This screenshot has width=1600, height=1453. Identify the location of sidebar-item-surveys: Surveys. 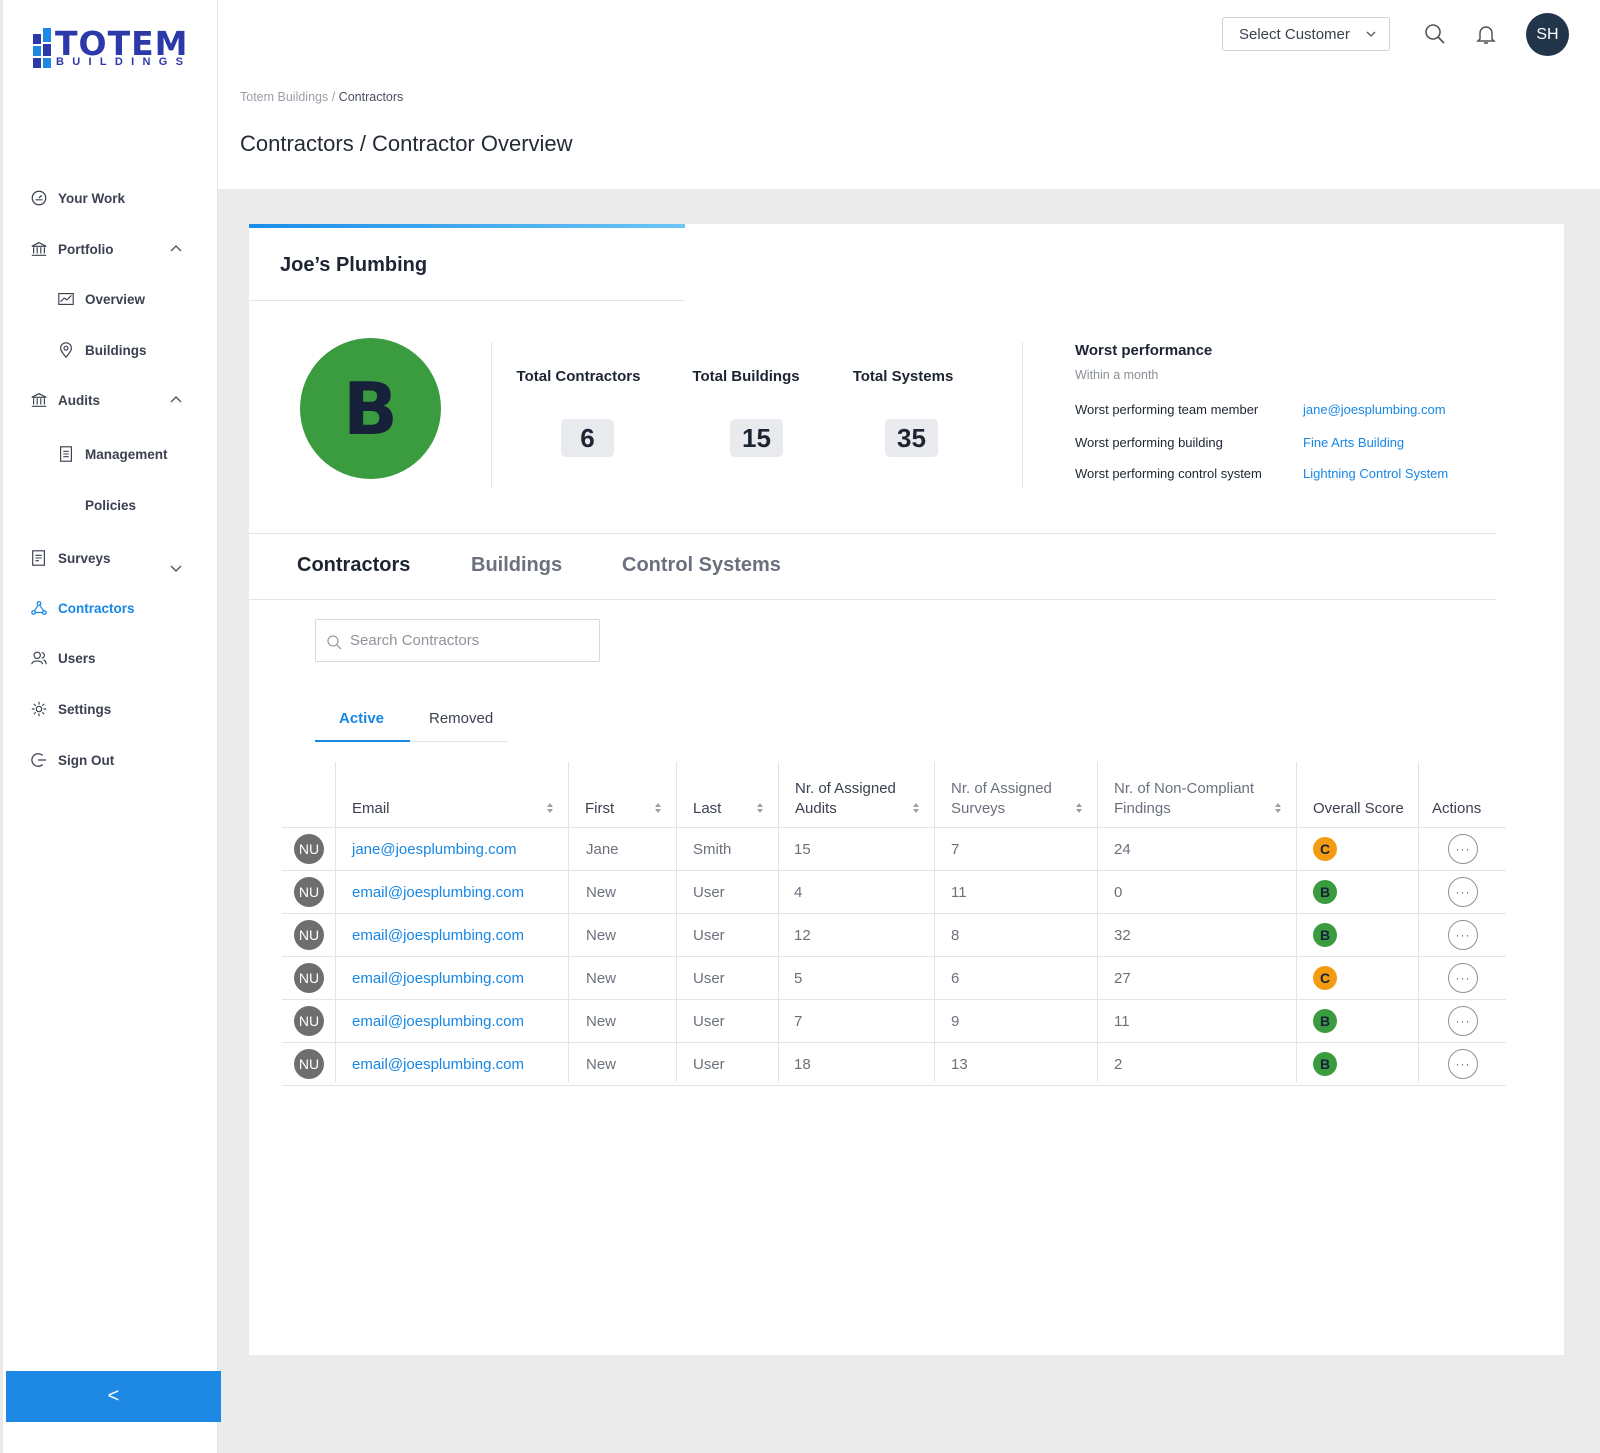
(70, 558).